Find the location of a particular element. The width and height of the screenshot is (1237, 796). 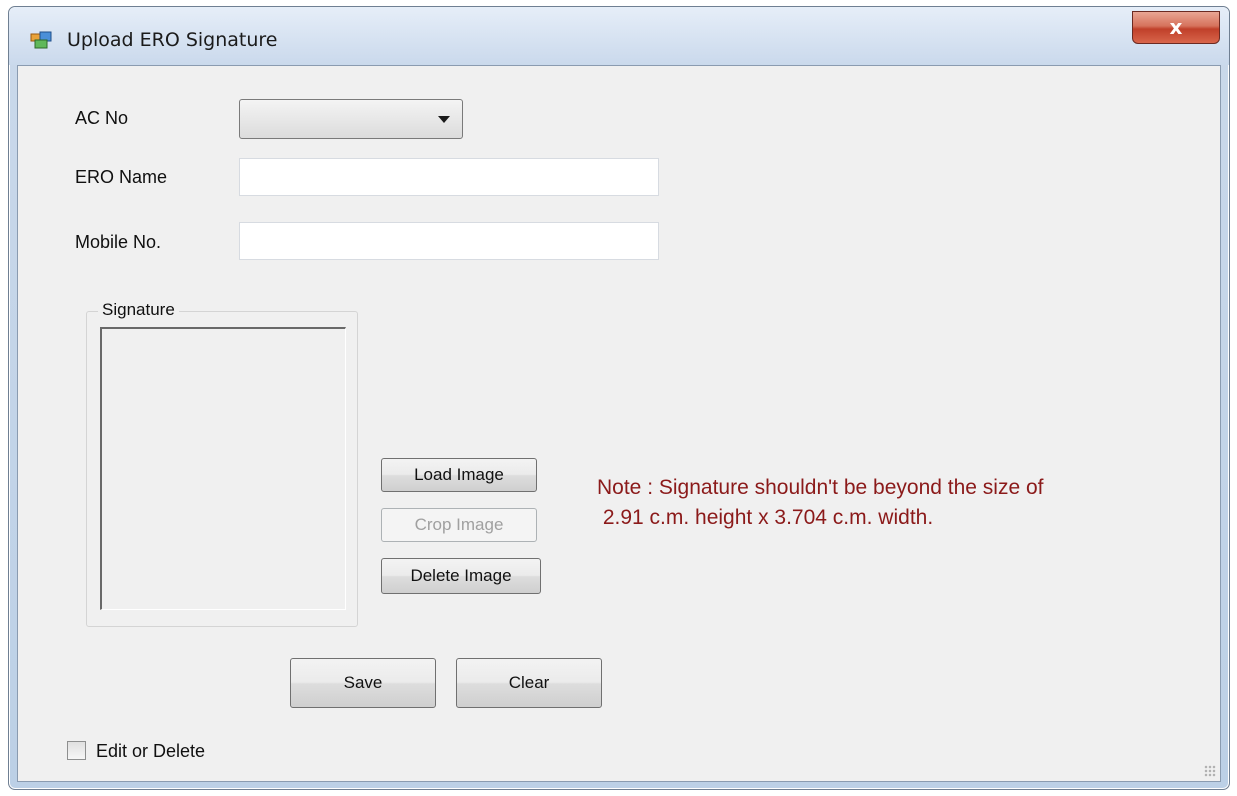

window-title: Upload ERO Signature is located at coordinates (172, 40).